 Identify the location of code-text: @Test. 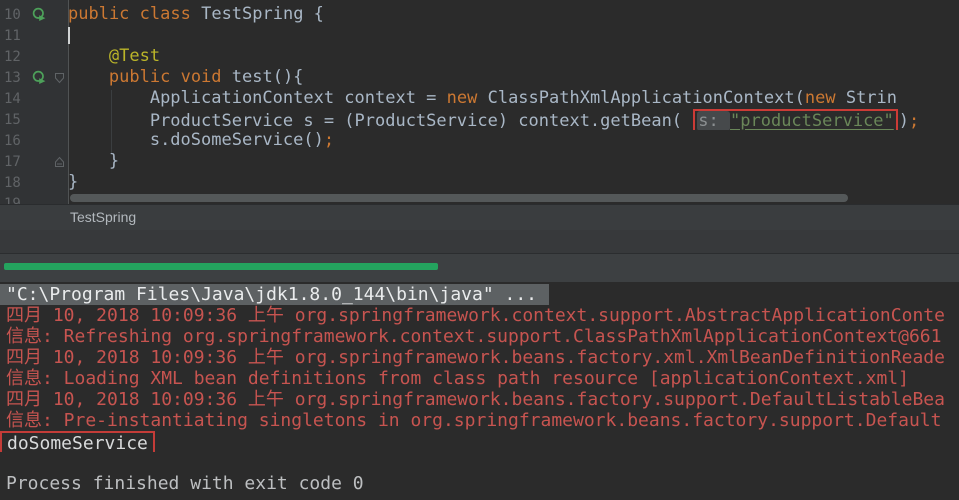
(513, 56).